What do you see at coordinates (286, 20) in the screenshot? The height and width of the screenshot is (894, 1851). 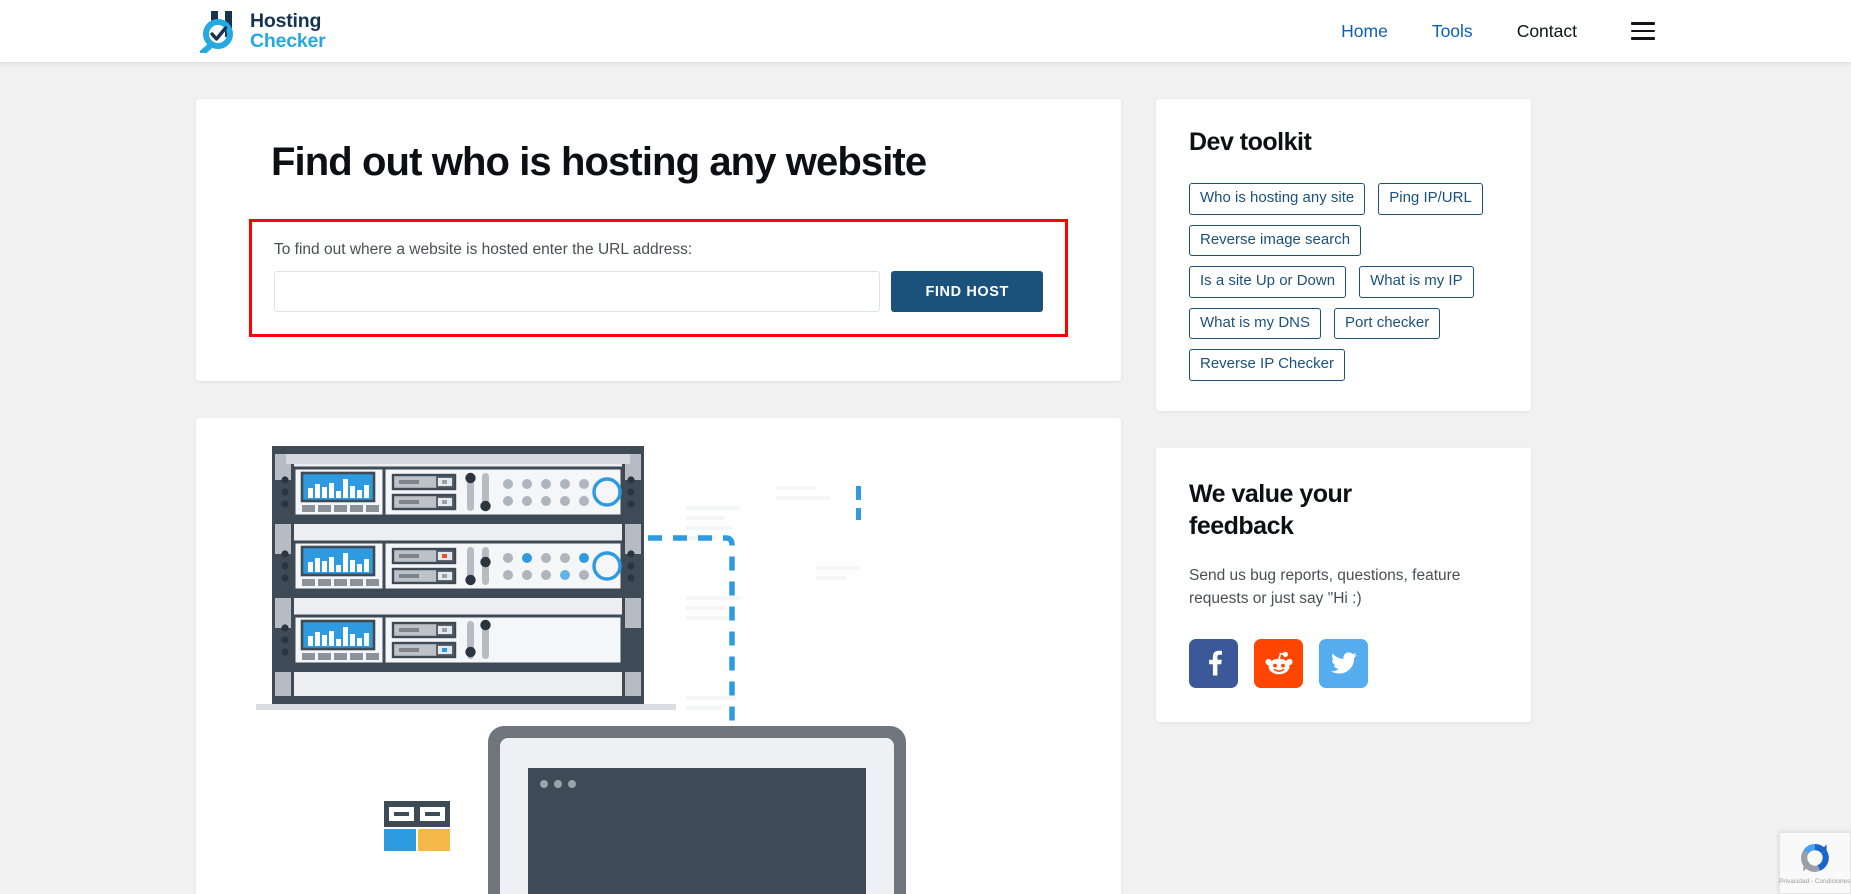 I see `logo-line-hosting: Hosting` at bounding box center [286, 20].